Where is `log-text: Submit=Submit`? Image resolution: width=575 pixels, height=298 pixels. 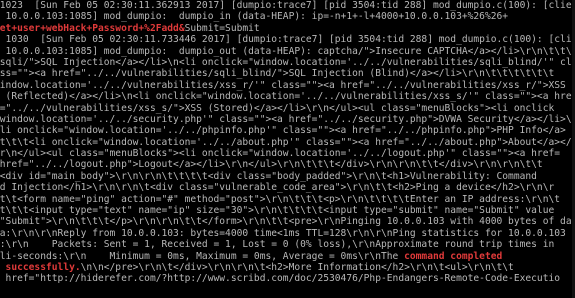
log-text: Submit=Submit is located at coordinates (222, 28).